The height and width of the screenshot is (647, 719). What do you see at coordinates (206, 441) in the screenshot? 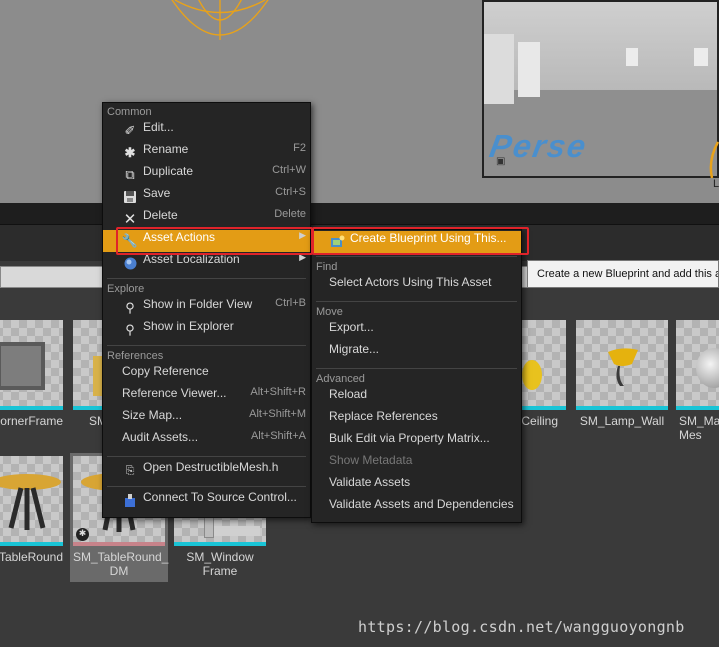
I see `menu-item-audit-assets: Audit Assets... Alt+Shift+A` at bounding box center [206, 441].